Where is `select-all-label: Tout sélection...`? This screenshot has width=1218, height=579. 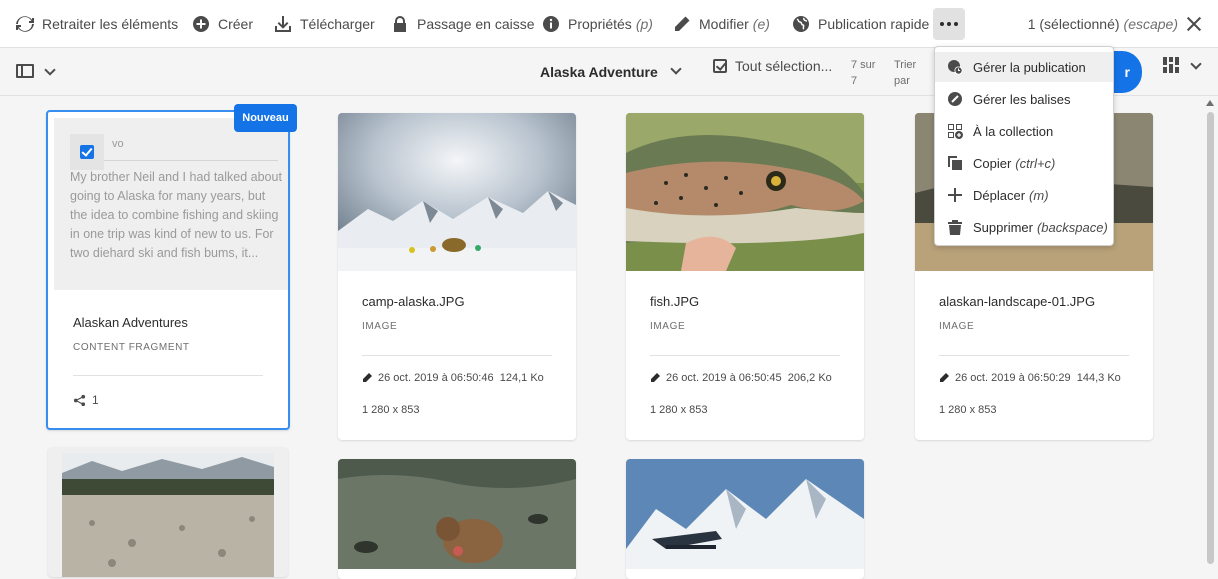 select-all-label: Tout sélection... is located at coordinates (784, 66).